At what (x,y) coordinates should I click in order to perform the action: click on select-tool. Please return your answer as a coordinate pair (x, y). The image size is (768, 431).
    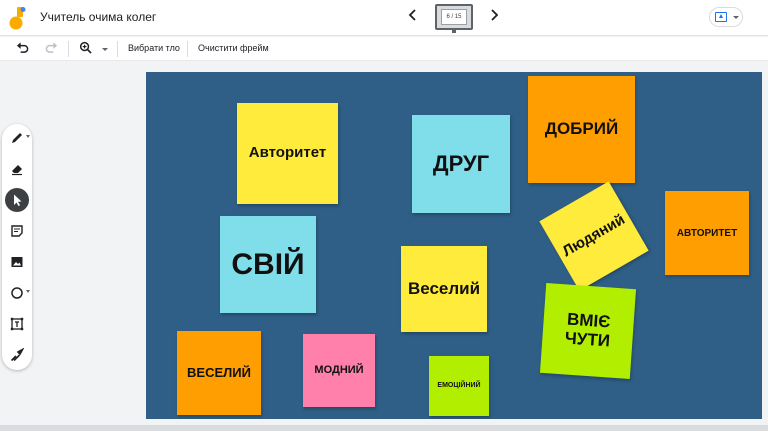
    Looking at the image, I should click on (17, 200).